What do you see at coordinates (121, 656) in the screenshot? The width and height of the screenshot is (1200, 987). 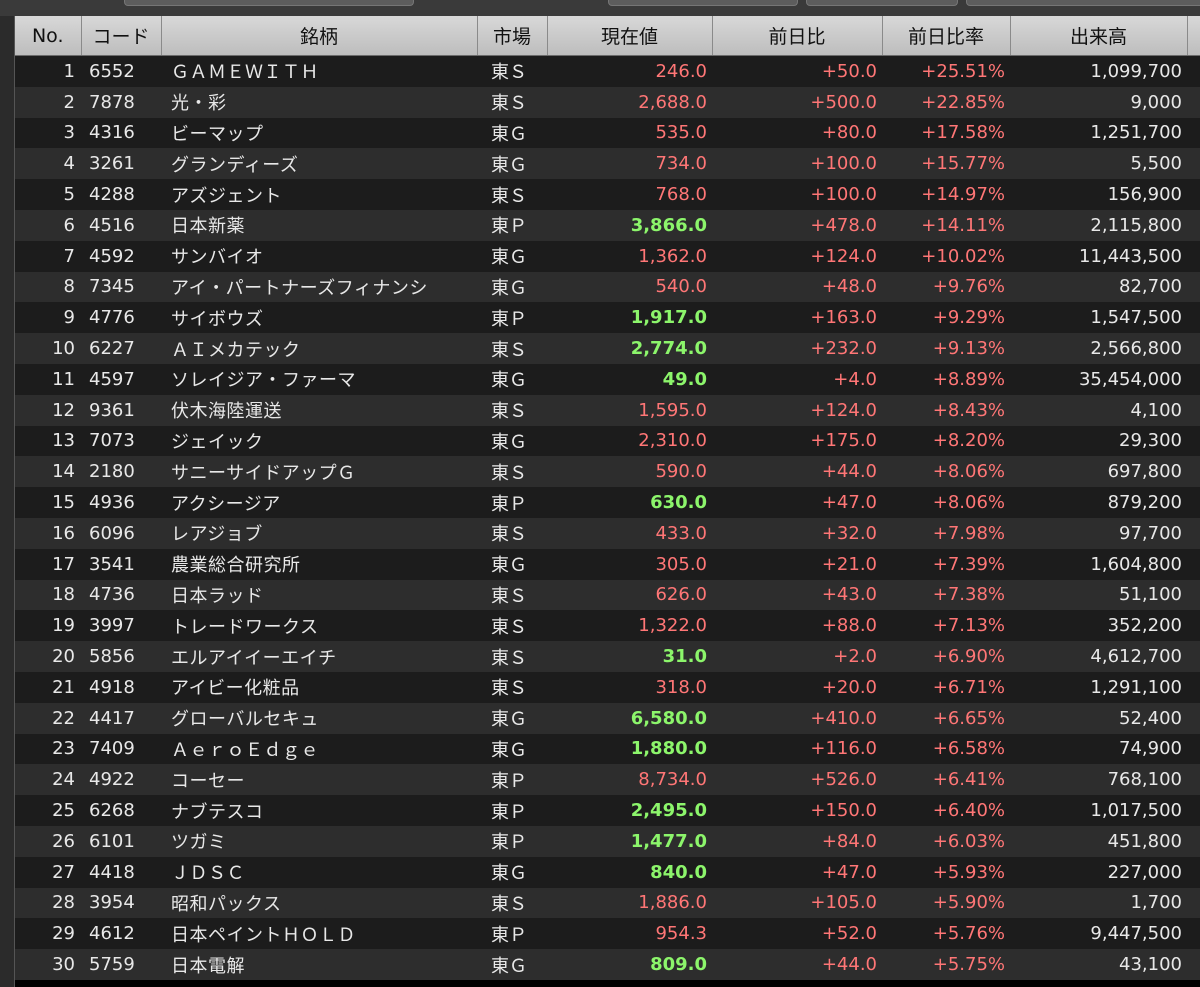 I see `stock-code: 5856` at bounding box center [121, 656].